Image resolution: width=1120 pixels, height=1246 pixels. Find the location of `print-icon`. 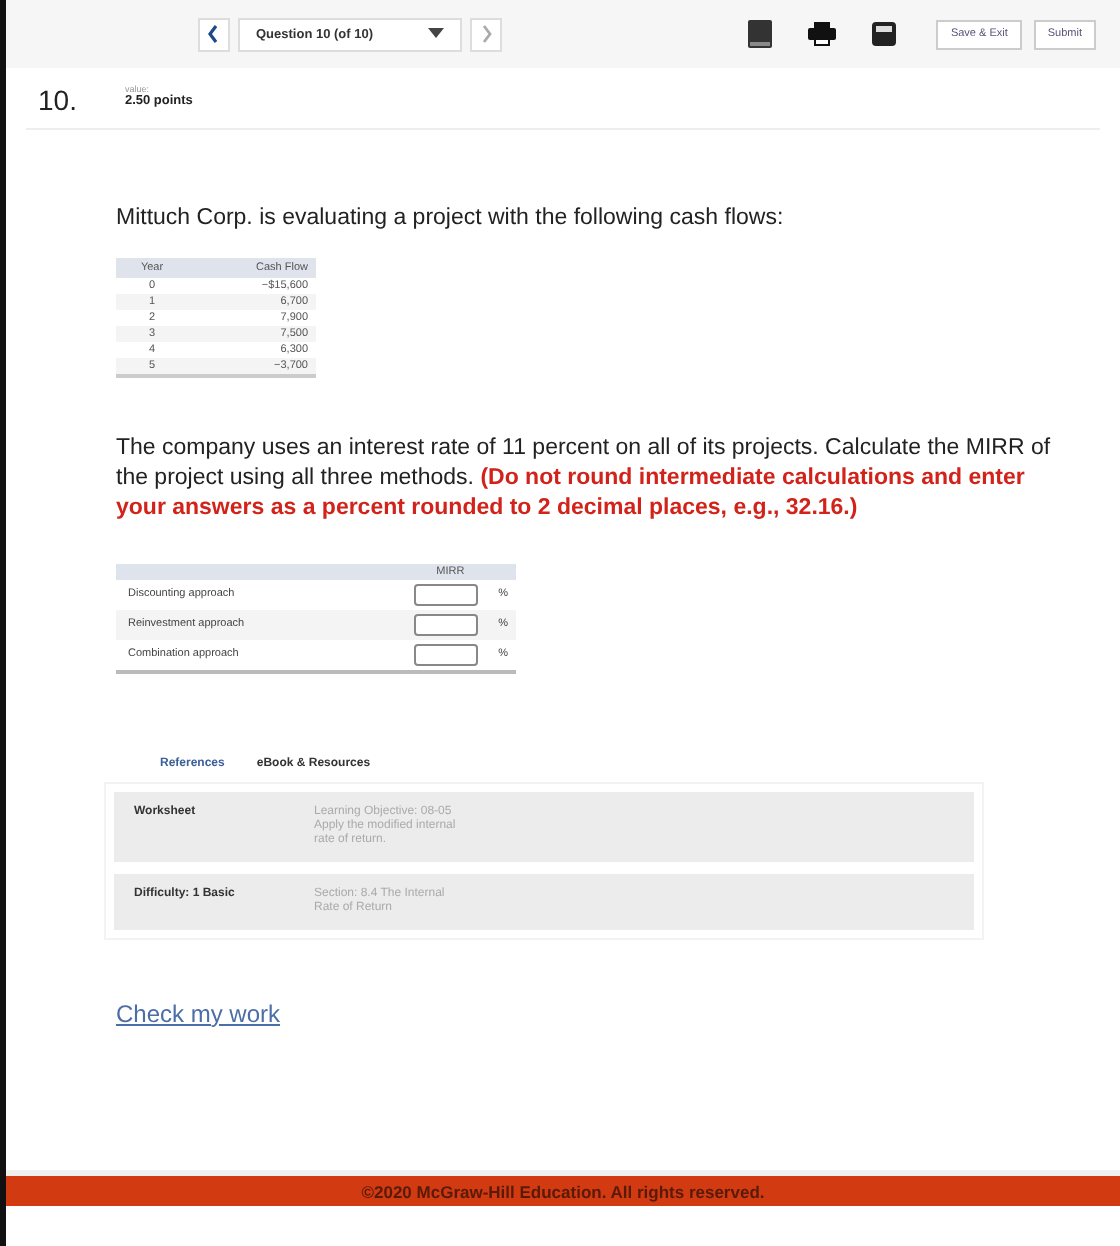

print-icon is located at coordinates (822, 34).